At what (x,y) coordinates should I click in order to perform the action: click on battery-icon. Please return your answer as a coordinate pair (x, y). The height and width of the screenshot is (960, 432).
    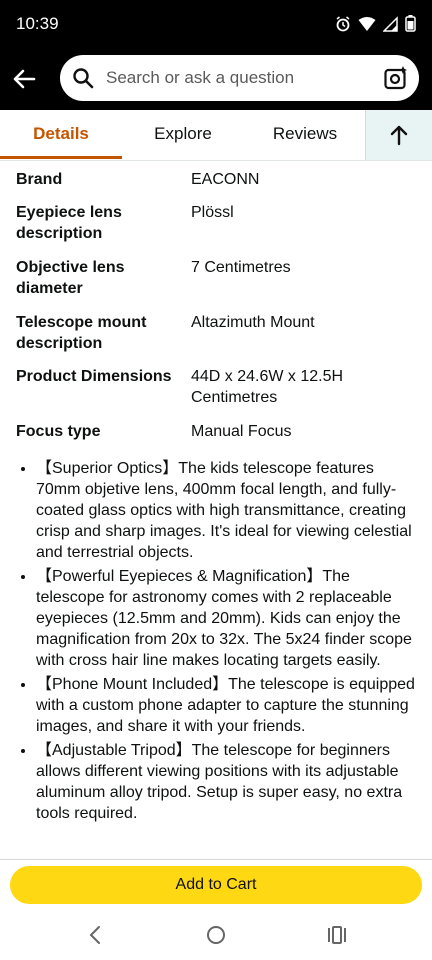
    Looking at the image, I should click on (410, 23).